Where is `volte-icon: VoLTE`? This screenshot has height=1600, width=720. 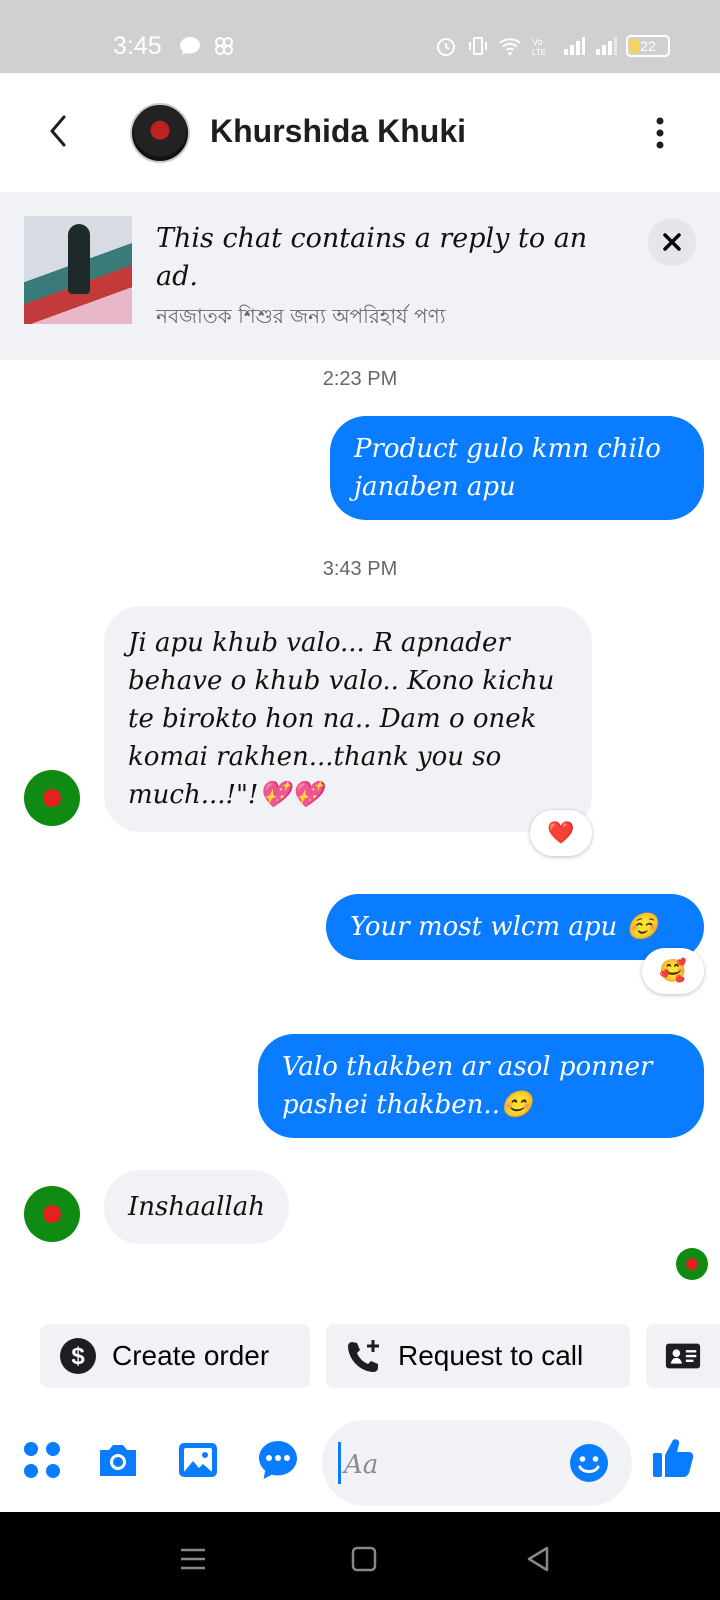 volte-icon: VoLTE is located at coordinates (539, 47).